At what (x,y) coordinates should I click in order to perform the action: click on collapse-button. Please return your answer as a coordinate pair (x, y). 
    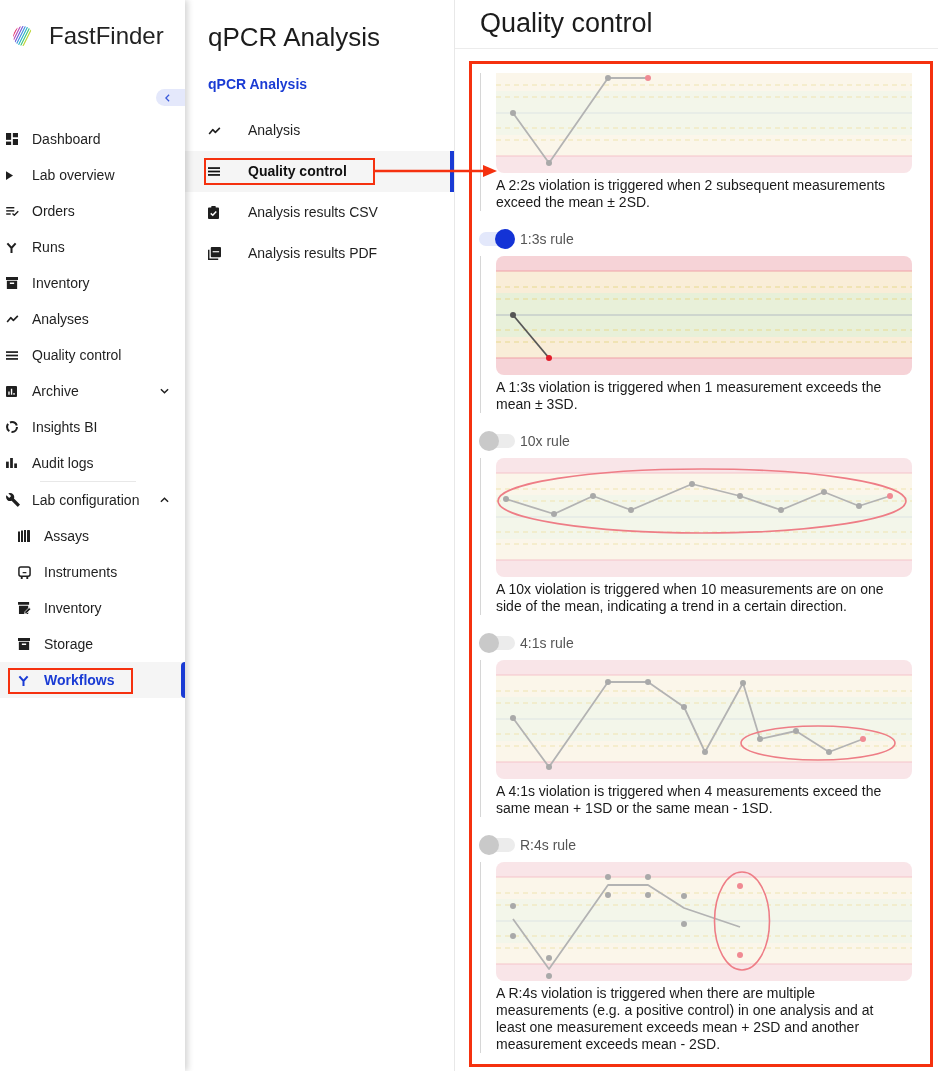
    Looking at the image, I should click on (170, 97).